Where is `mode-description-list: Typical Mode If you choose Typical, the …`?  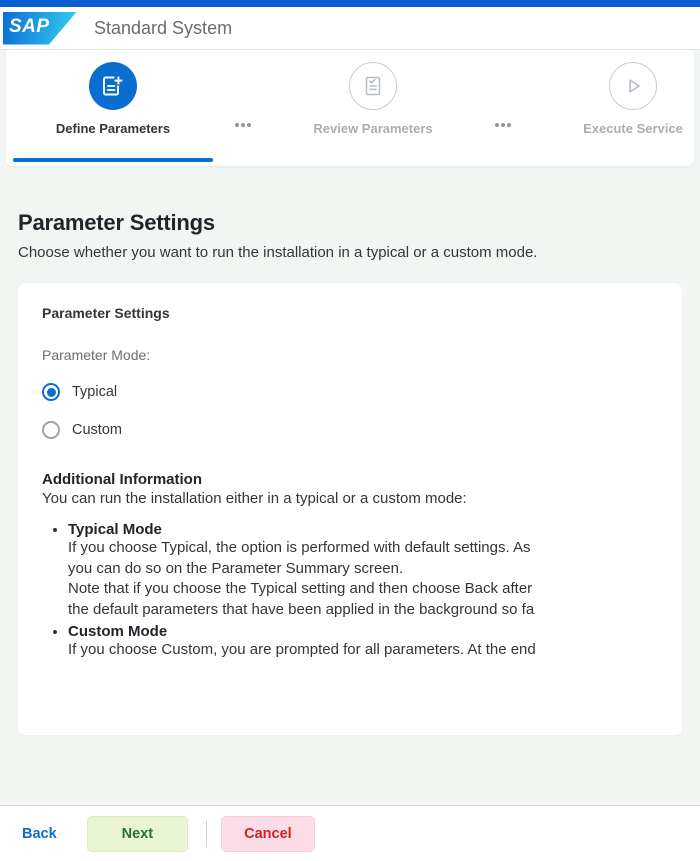 mode-description-list: Typical Mode If you choose Typical, the … is located at coordinates (350, 590).